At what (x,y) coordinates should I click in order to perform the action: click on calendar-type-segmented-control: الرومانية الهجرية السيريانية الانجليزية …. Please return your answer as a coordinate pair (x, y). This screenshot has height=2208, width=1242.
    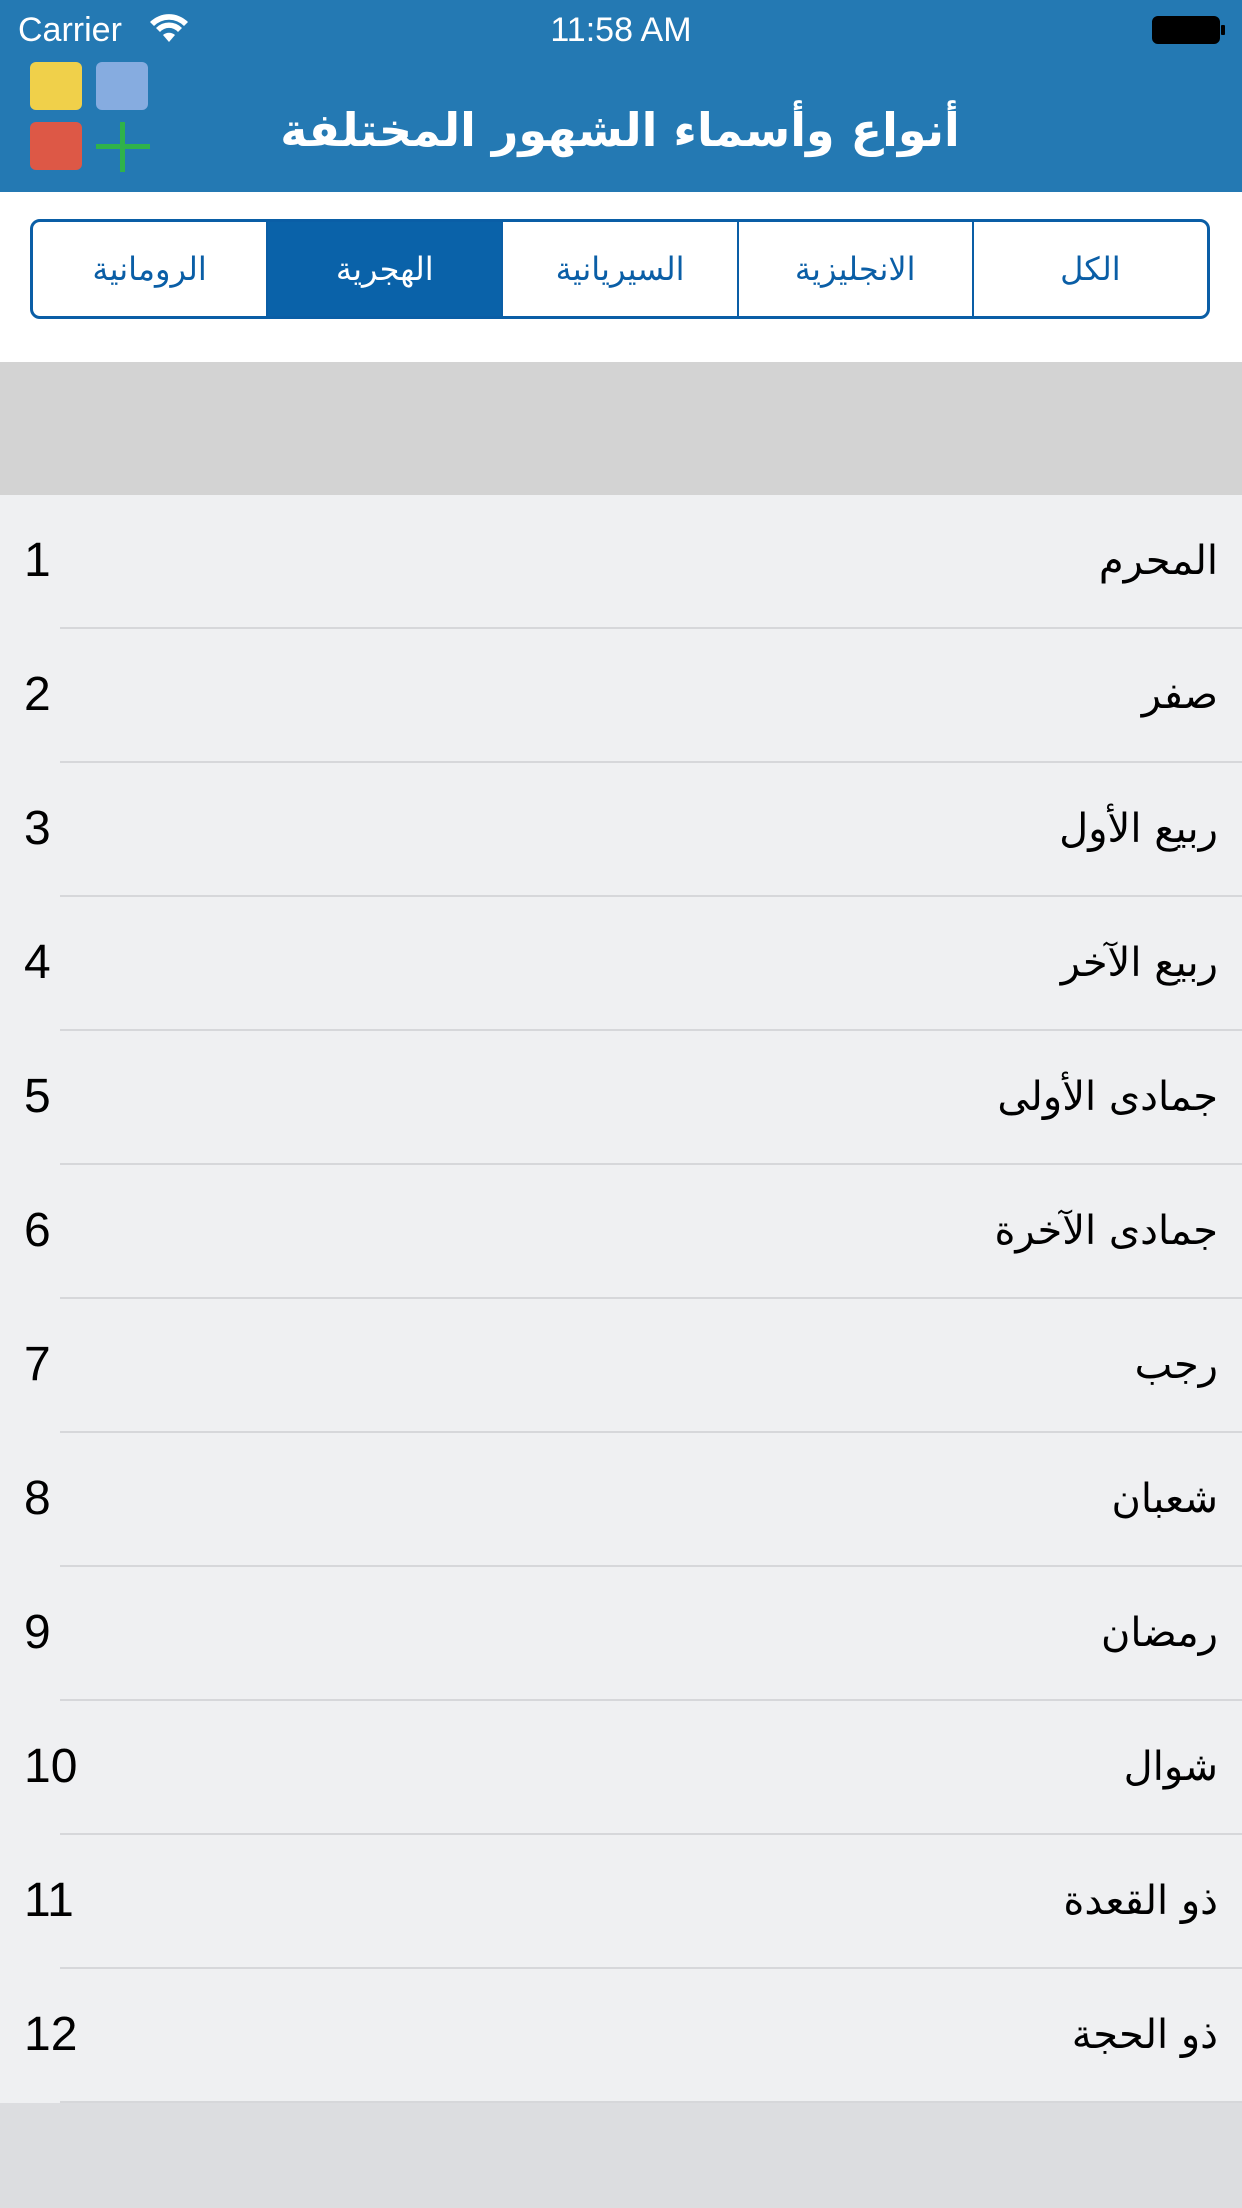
    Looking at the image, I should click on (620, 269).